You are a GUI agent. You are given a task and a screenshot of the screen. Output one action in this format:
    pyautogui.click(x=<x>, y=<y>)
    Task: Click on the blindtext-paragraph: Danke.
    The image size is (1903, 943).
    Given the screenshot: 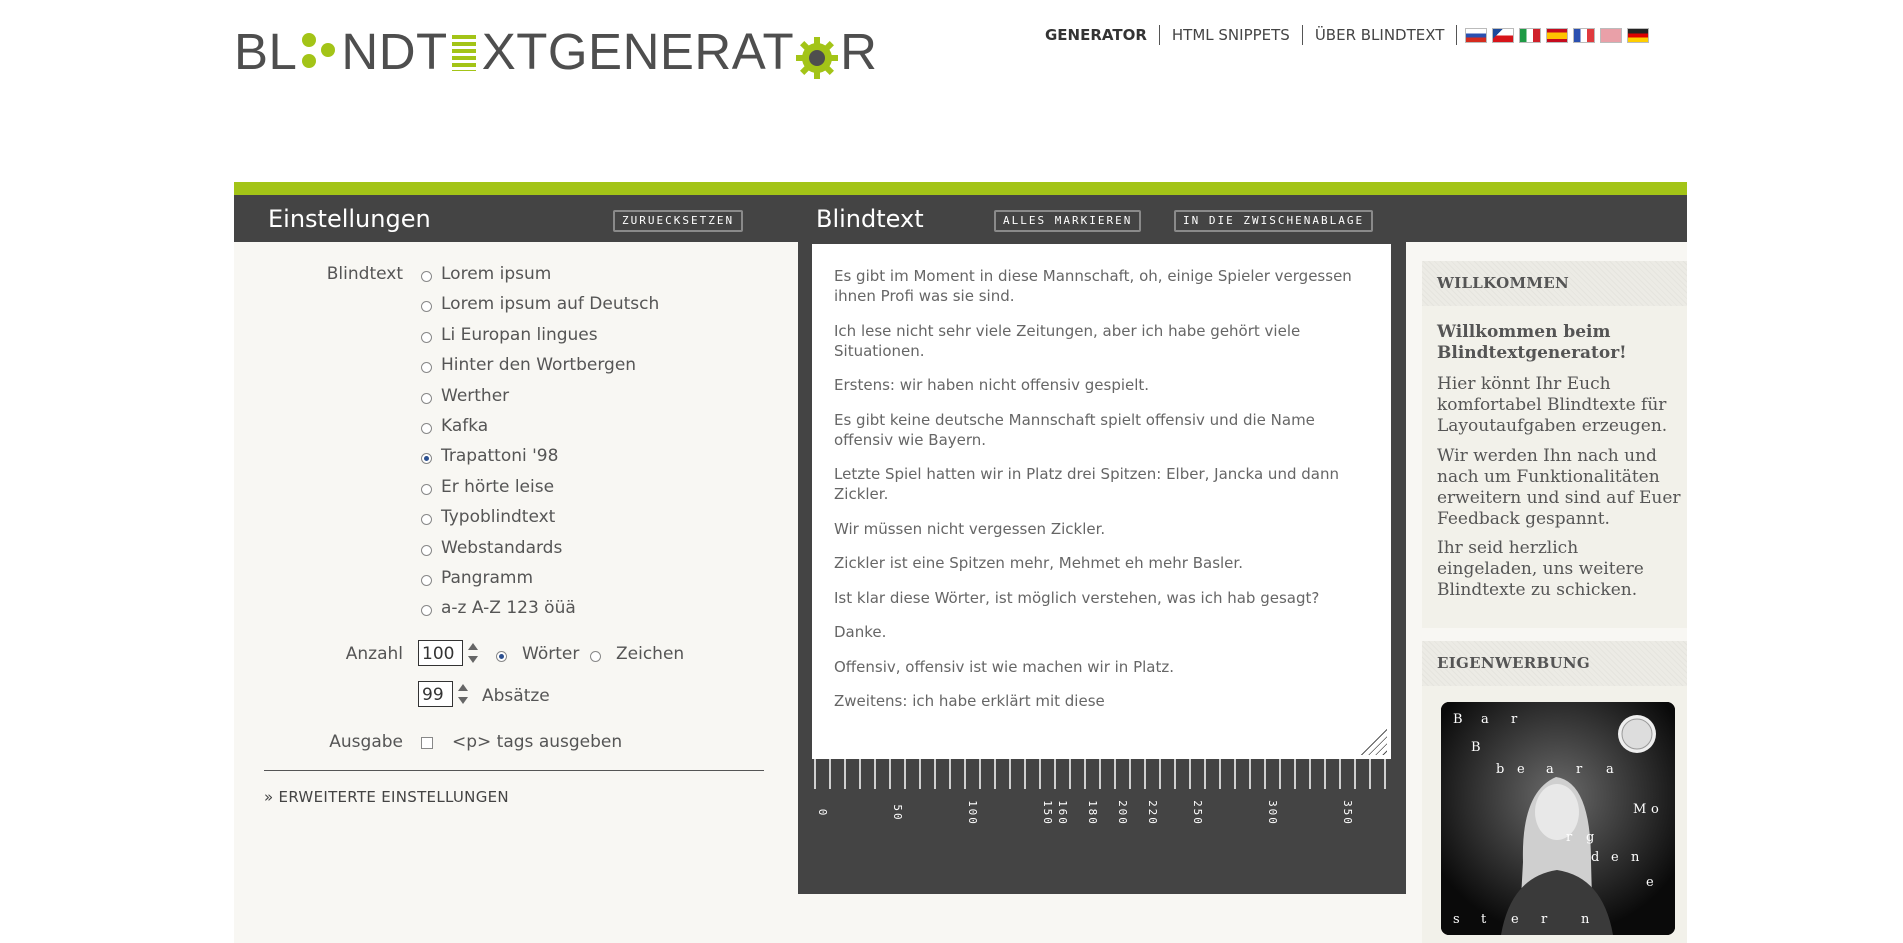 What is the action you would take?
    pyautogui.click(x=860, y=632)
    